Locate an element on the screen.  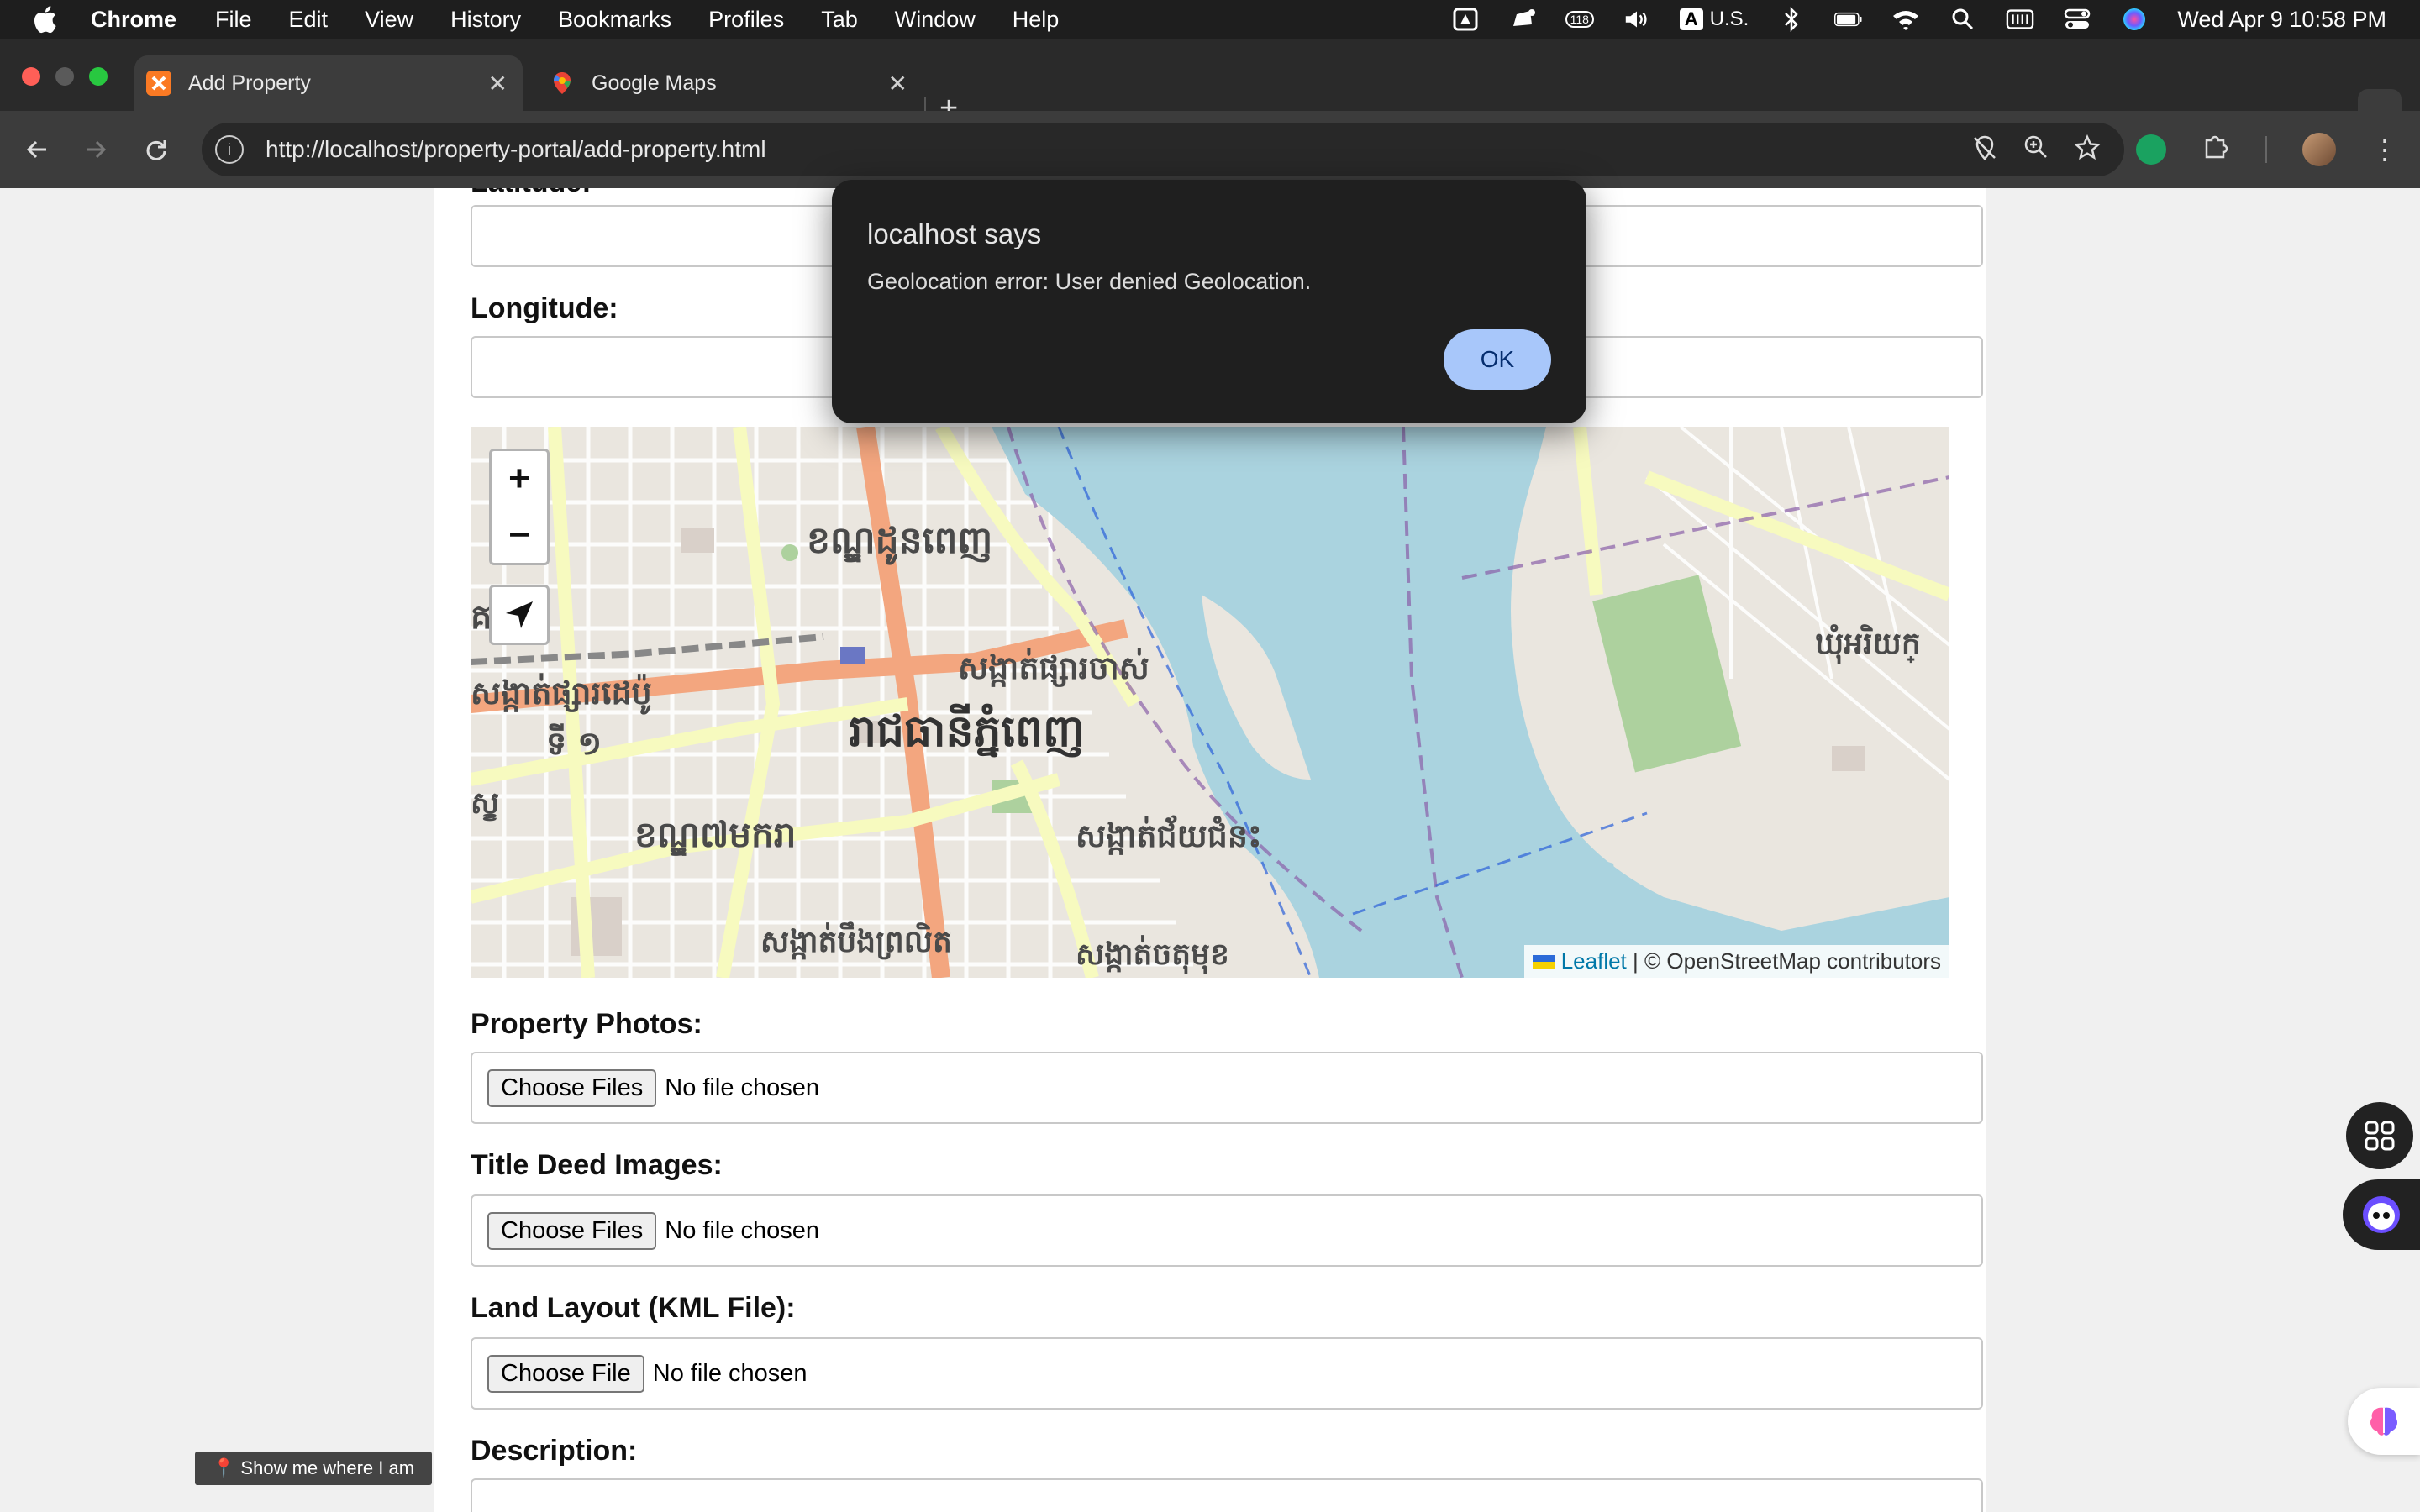
tab-add-property: Add Property ✕ is located at coordinates (329, 83).